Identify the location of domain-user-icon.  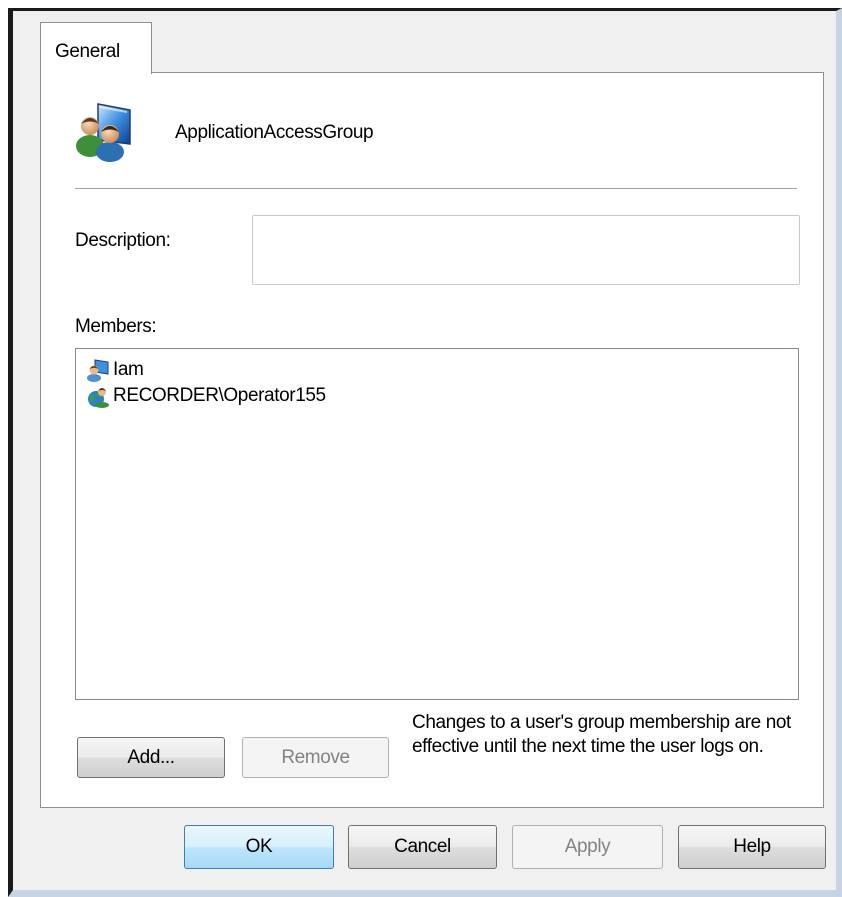
(98, 398).